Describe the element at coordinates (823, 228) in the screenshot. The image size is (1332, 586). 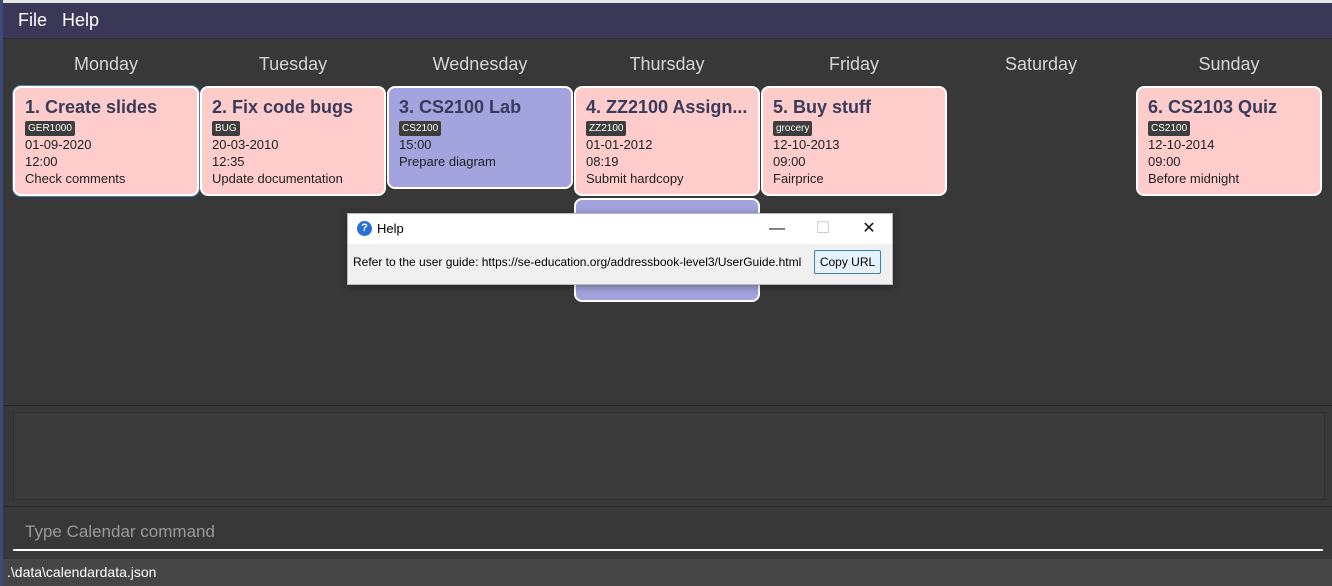
I see `maximize-button: ☐` at that location.